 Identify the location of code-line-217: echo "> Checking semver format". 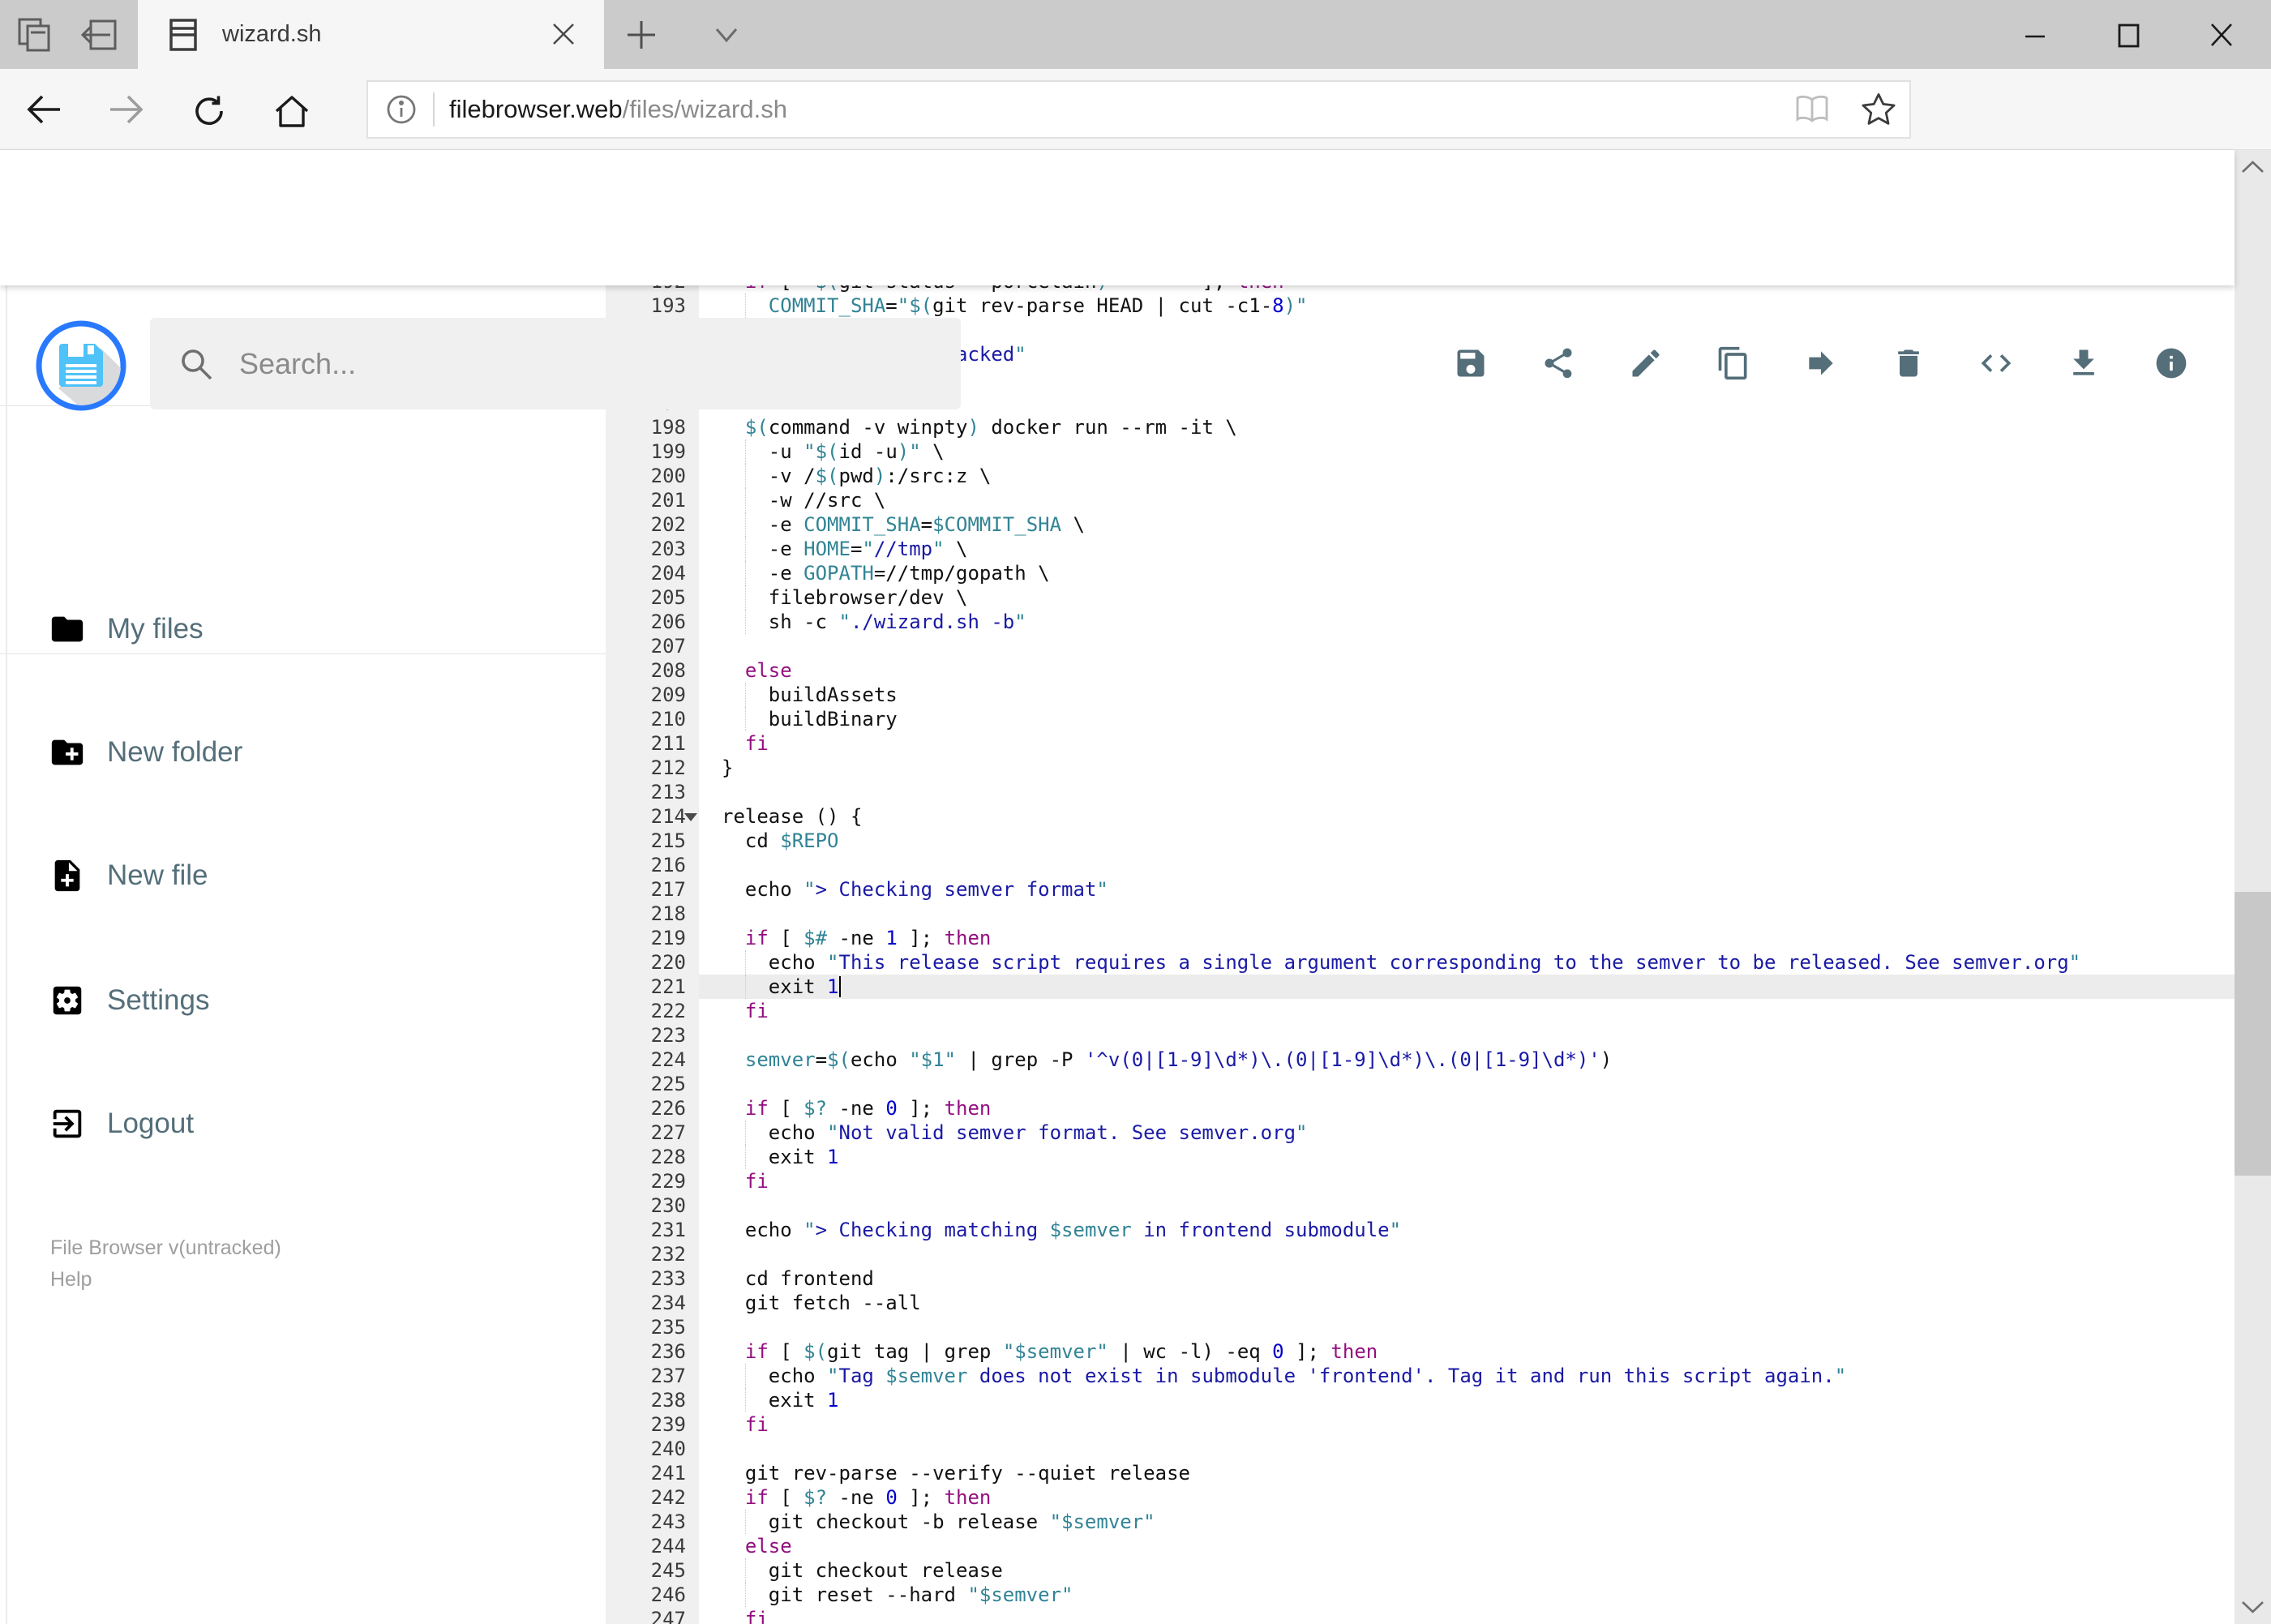
(1467, 890).